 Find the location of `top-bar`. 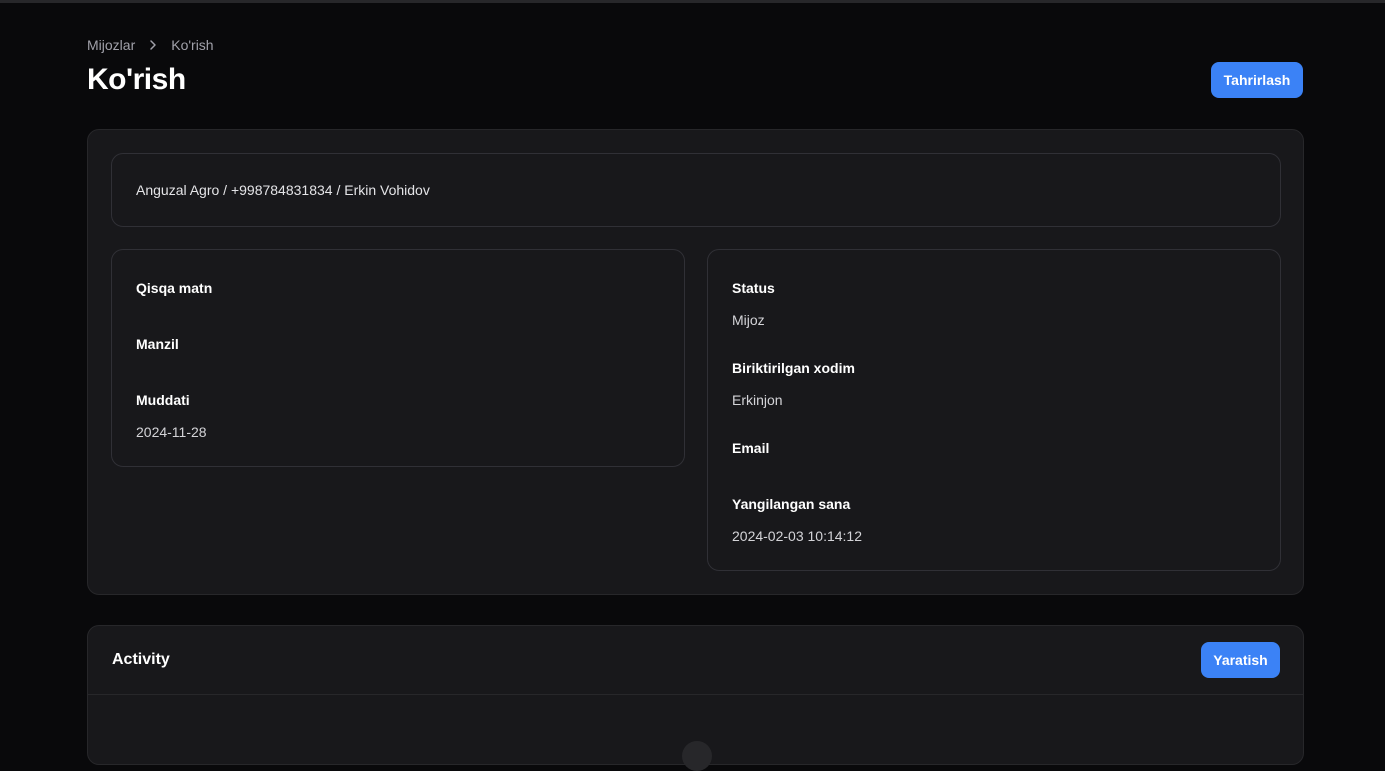

top-bar is located at coordinates (692, 1).